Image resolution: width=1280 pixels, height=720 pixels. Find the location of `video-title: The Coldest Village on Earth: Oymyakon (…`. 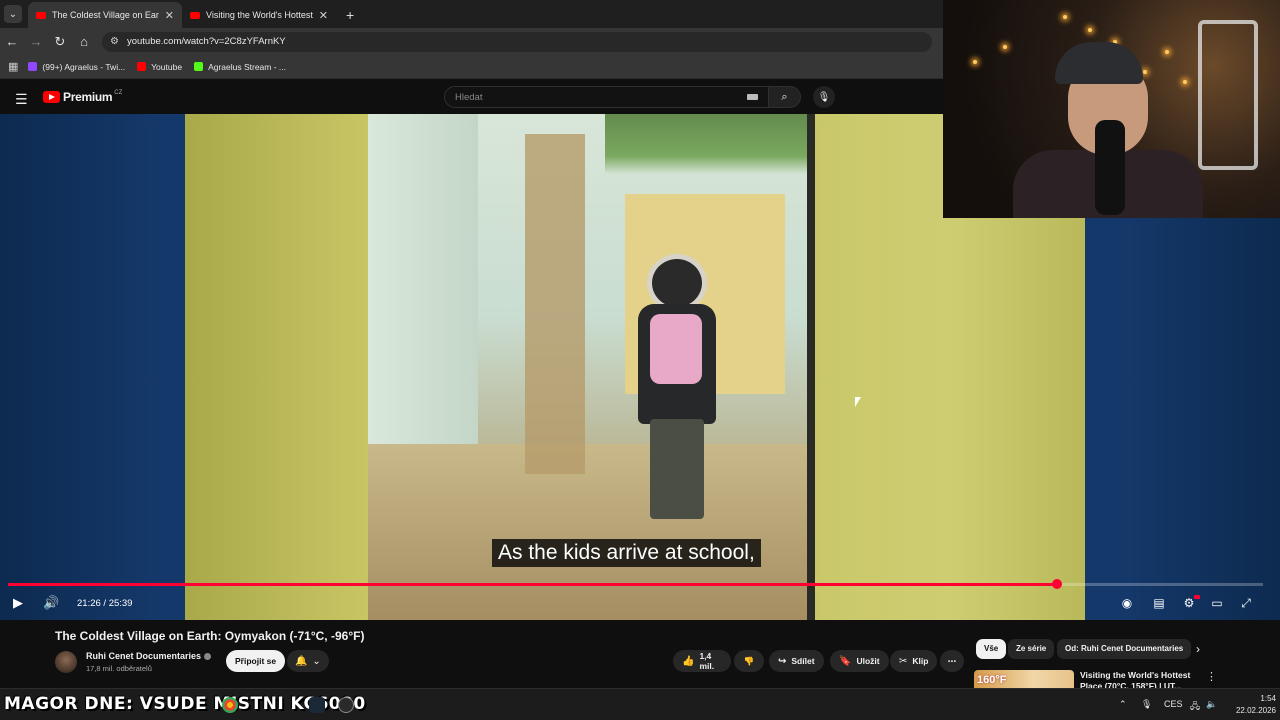

video-title: The Coldest Village on Earth: Oymyakon (… is located at coordinates (210, 636).